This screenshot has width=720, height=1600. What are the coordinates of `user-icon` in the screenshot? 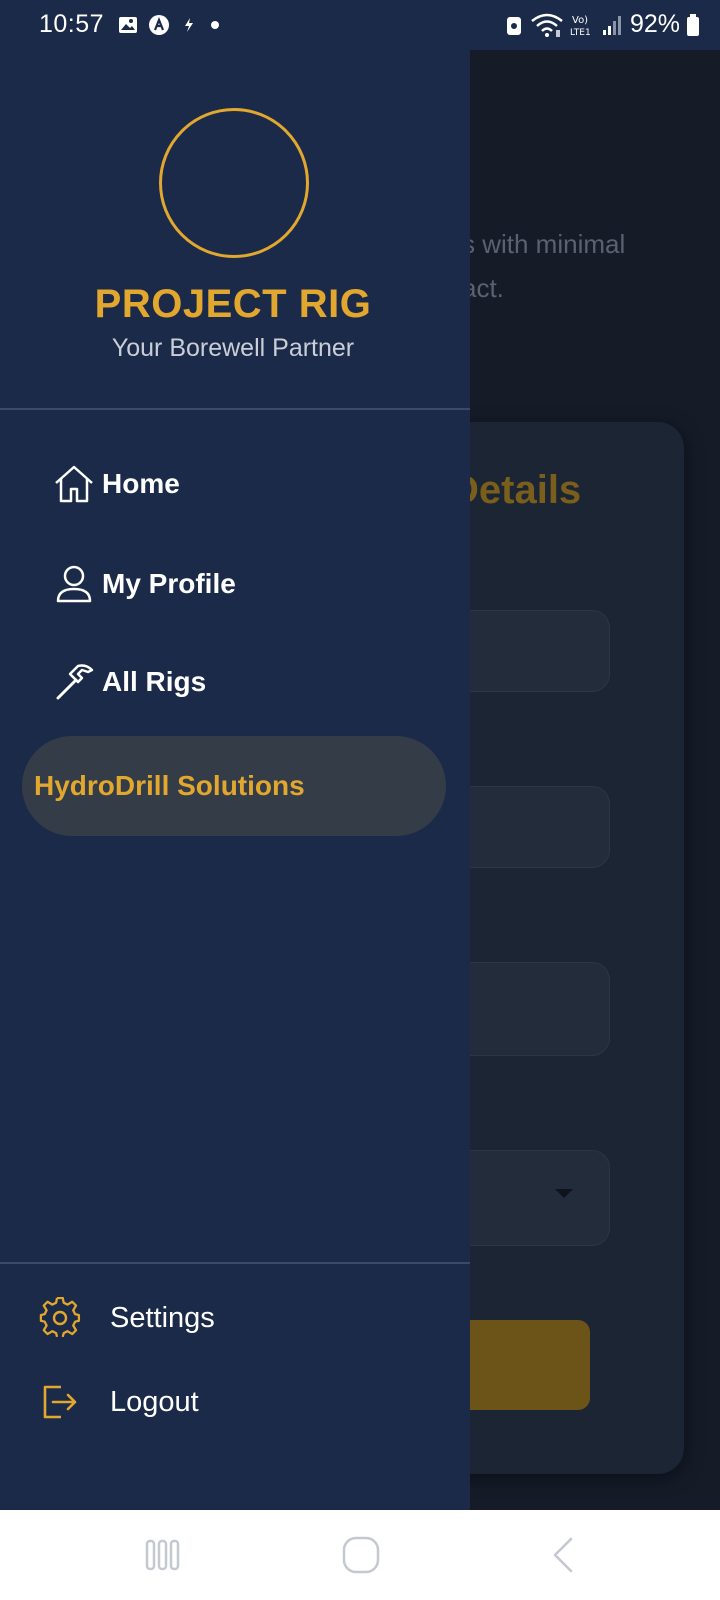 It's located at (74, 584).